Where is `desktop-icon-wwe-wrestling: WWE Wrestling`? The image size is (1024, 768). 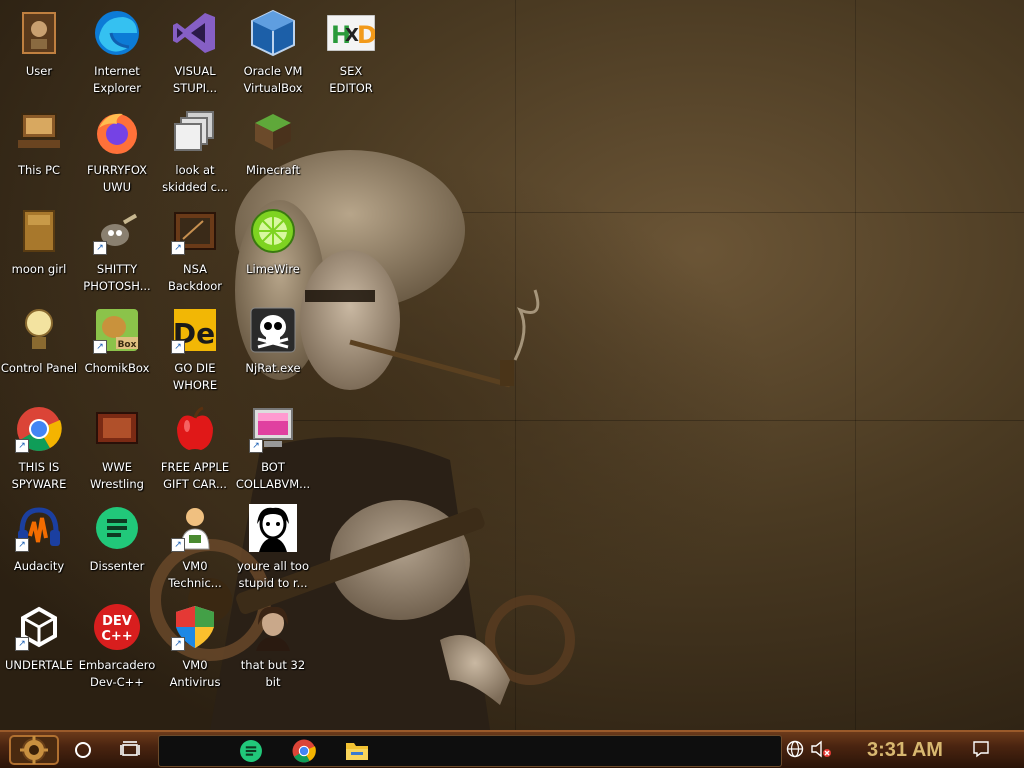 desktop-icon-wwe-wrestling: WWE Wrestling is located at coordinates (117, 448).